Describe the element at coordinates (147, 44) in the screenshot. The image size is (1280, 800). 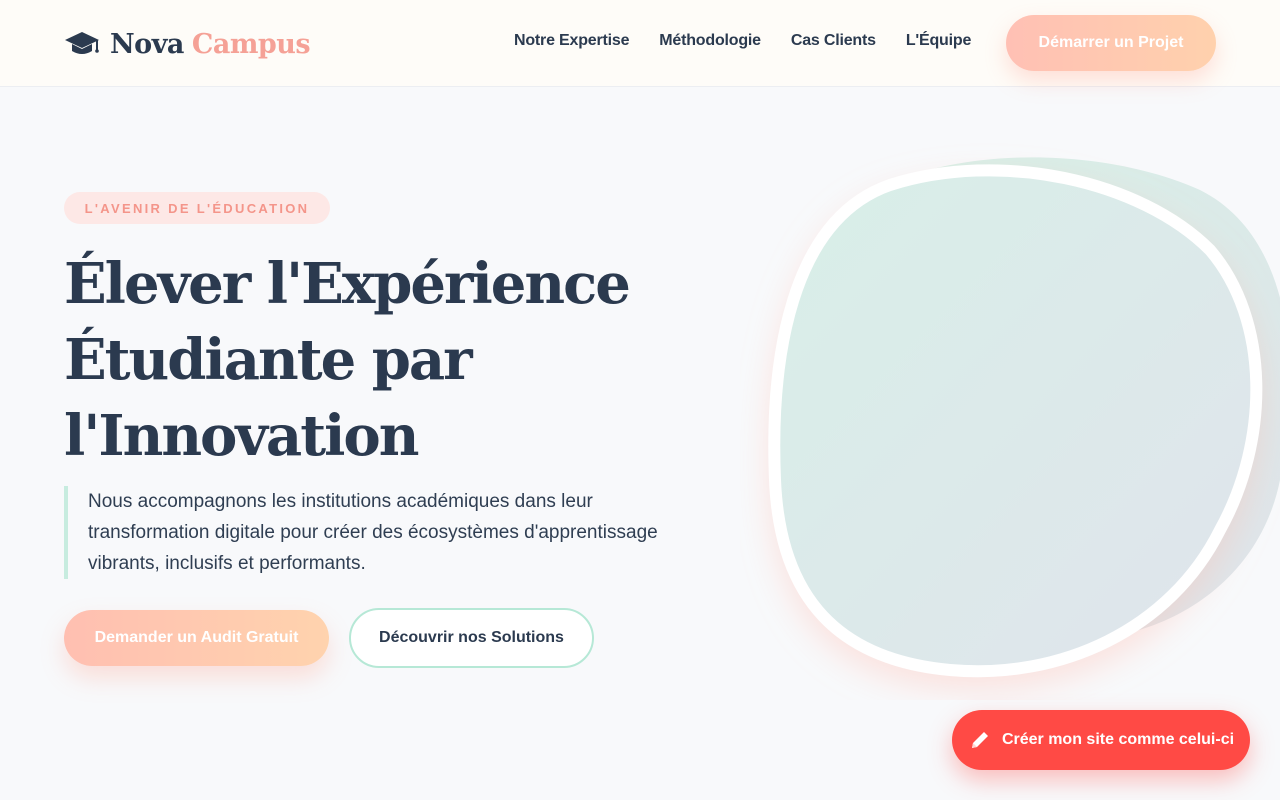
I see `brand-name-primary: Nova` at that location.